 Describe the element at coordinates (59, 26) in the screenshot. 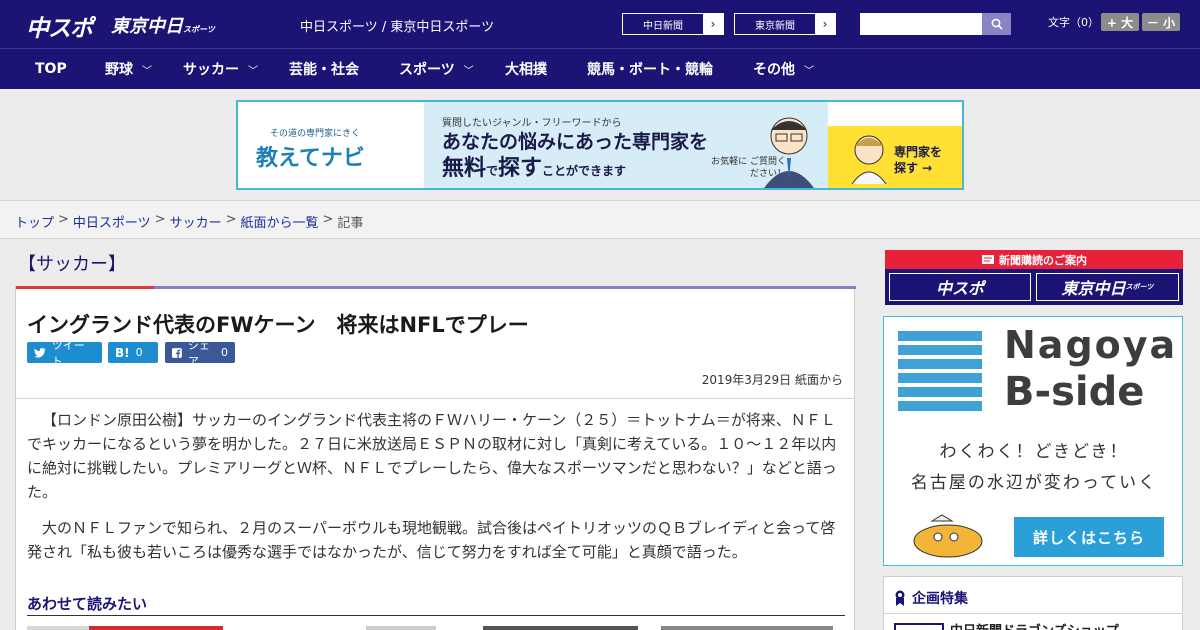

I see `chuspo-logo: 中スポ` at that location.